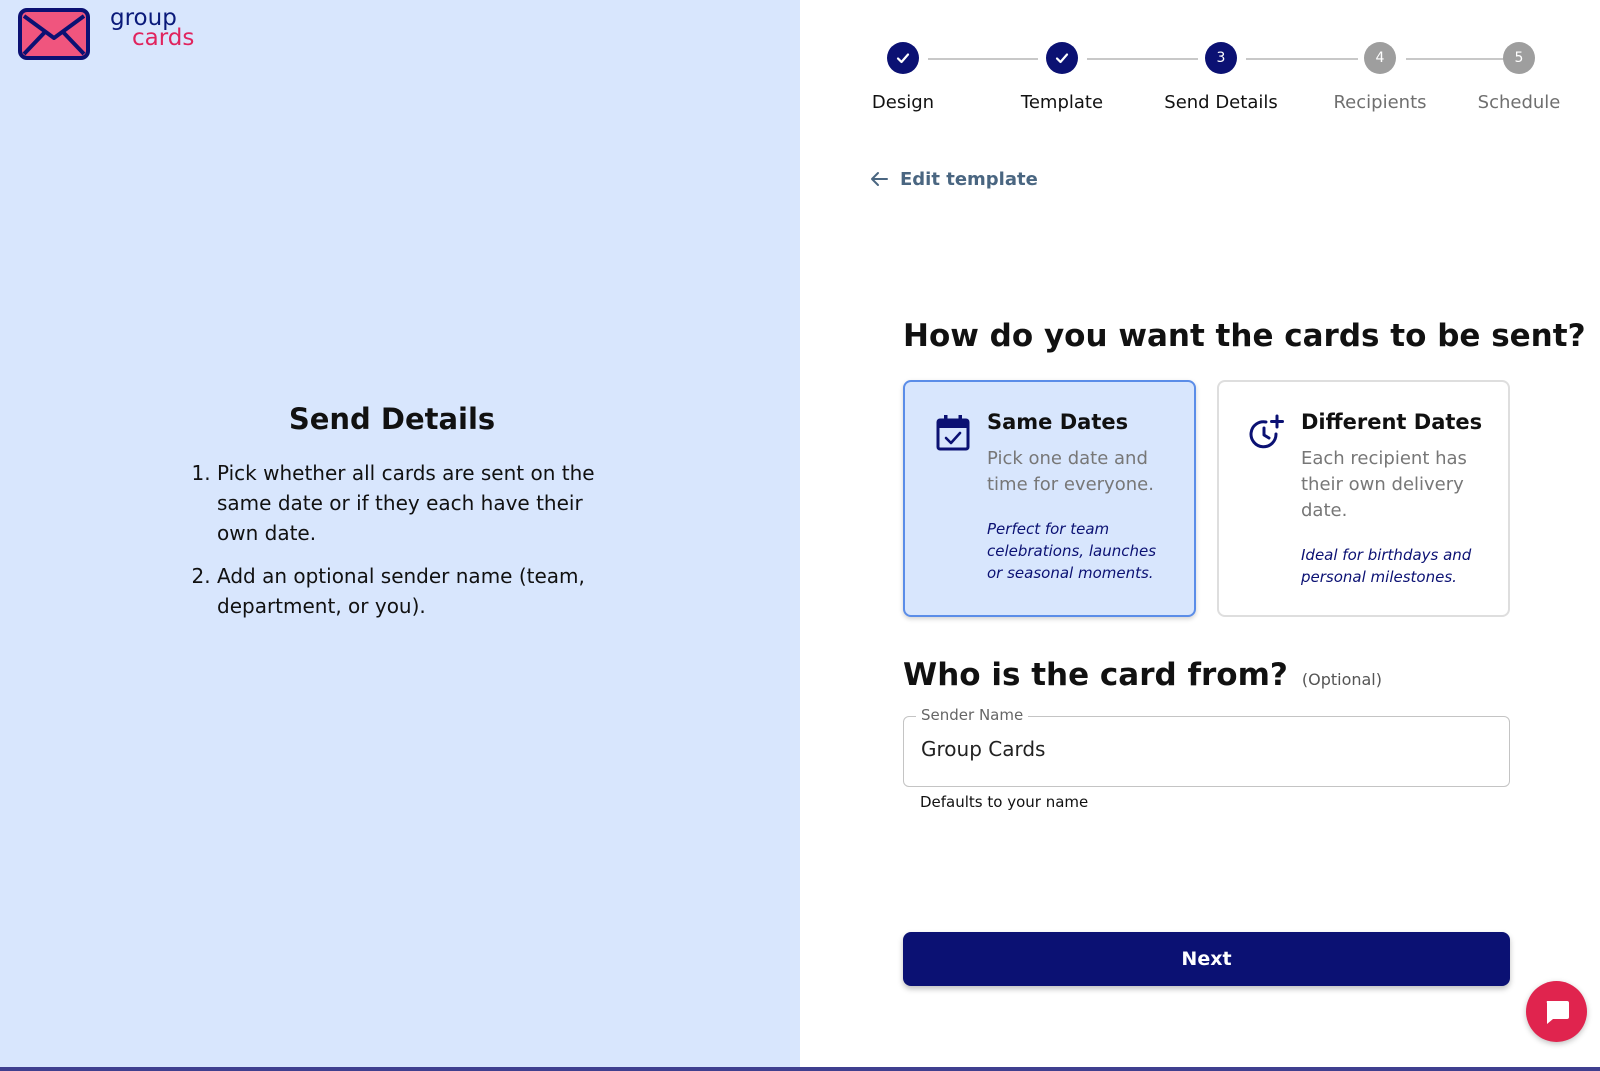  What do you see at coordinates (1380, 102) in the screenshot?
I see `step-label: Recipients` at bounding box center [1380, 102].